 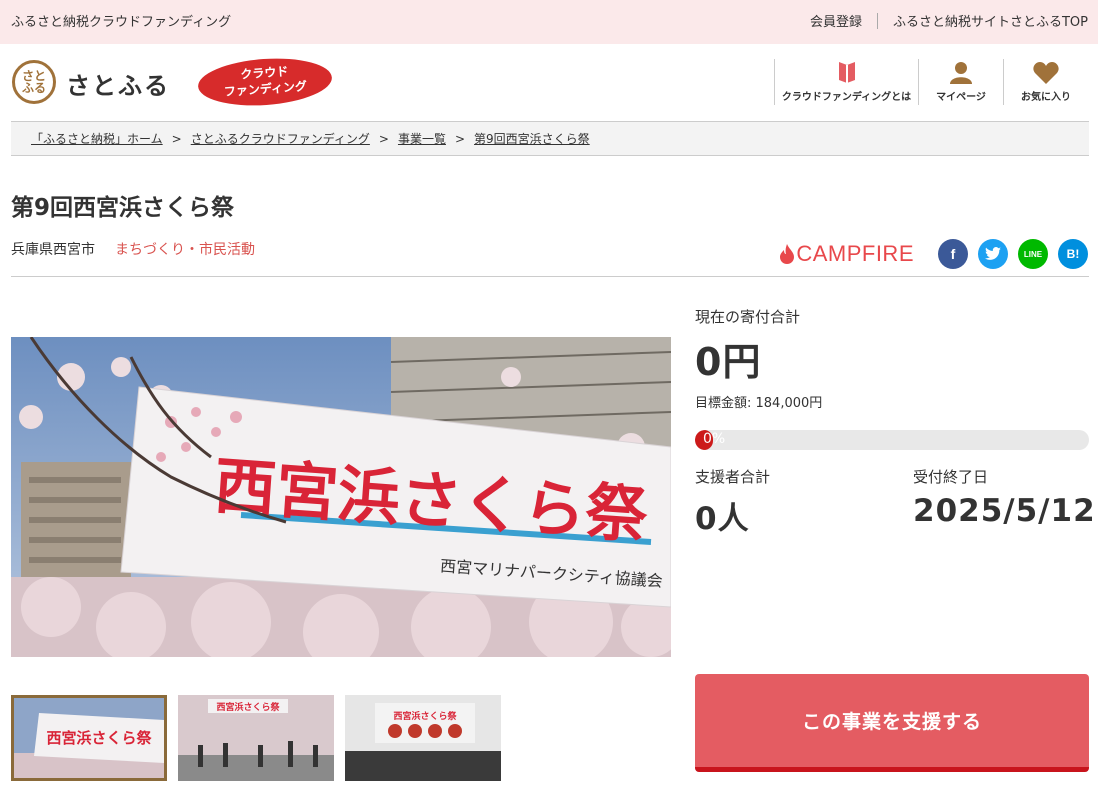 I want to click on nav-favorites: お気に入り, so click(x=1045, y=82).